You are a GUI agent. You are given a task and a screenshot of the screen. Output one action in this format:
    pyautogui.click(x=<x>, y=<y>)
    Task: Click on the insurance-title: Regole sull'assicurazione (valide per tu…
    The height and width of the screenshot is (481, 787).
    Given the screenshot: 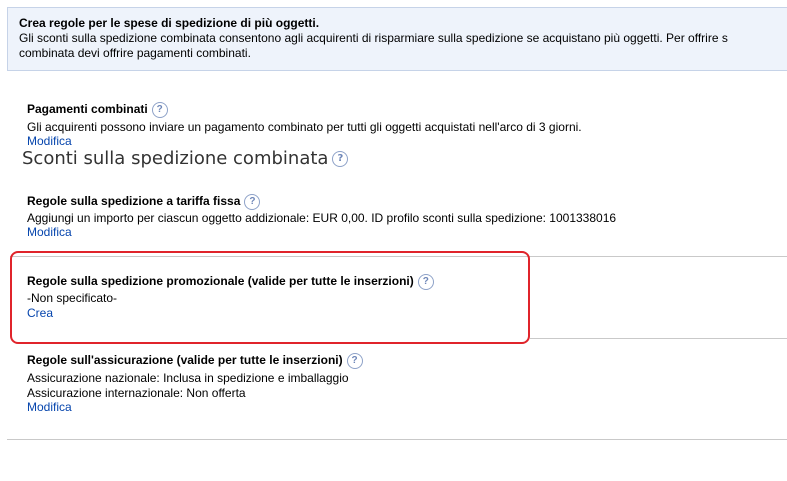 What is the action you would take?
    pyautogui.click(x=195, y=361)
    